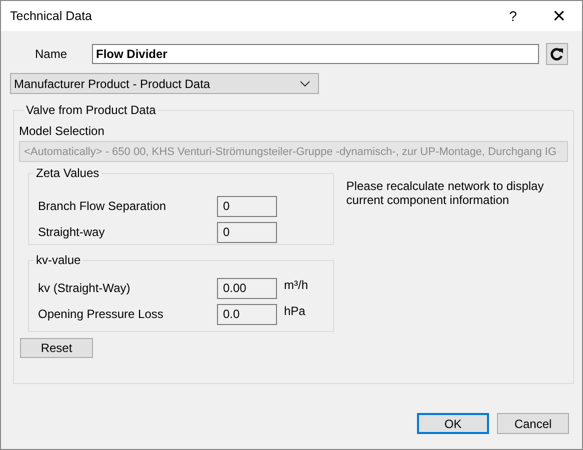 The width and height of the screenshot is (583, 450). I want to click on unit-label: hPa, so click(295, 311).